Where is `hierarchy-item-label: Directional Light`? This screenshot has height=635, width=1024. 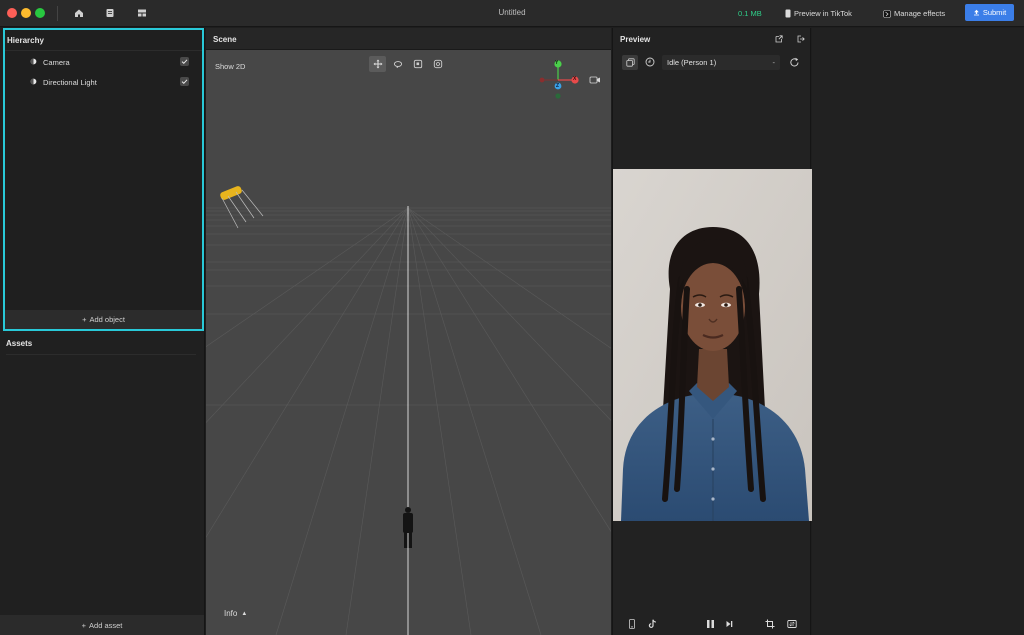 hierarchy-item-label: Directional Light is located at coordinates (70, 82).